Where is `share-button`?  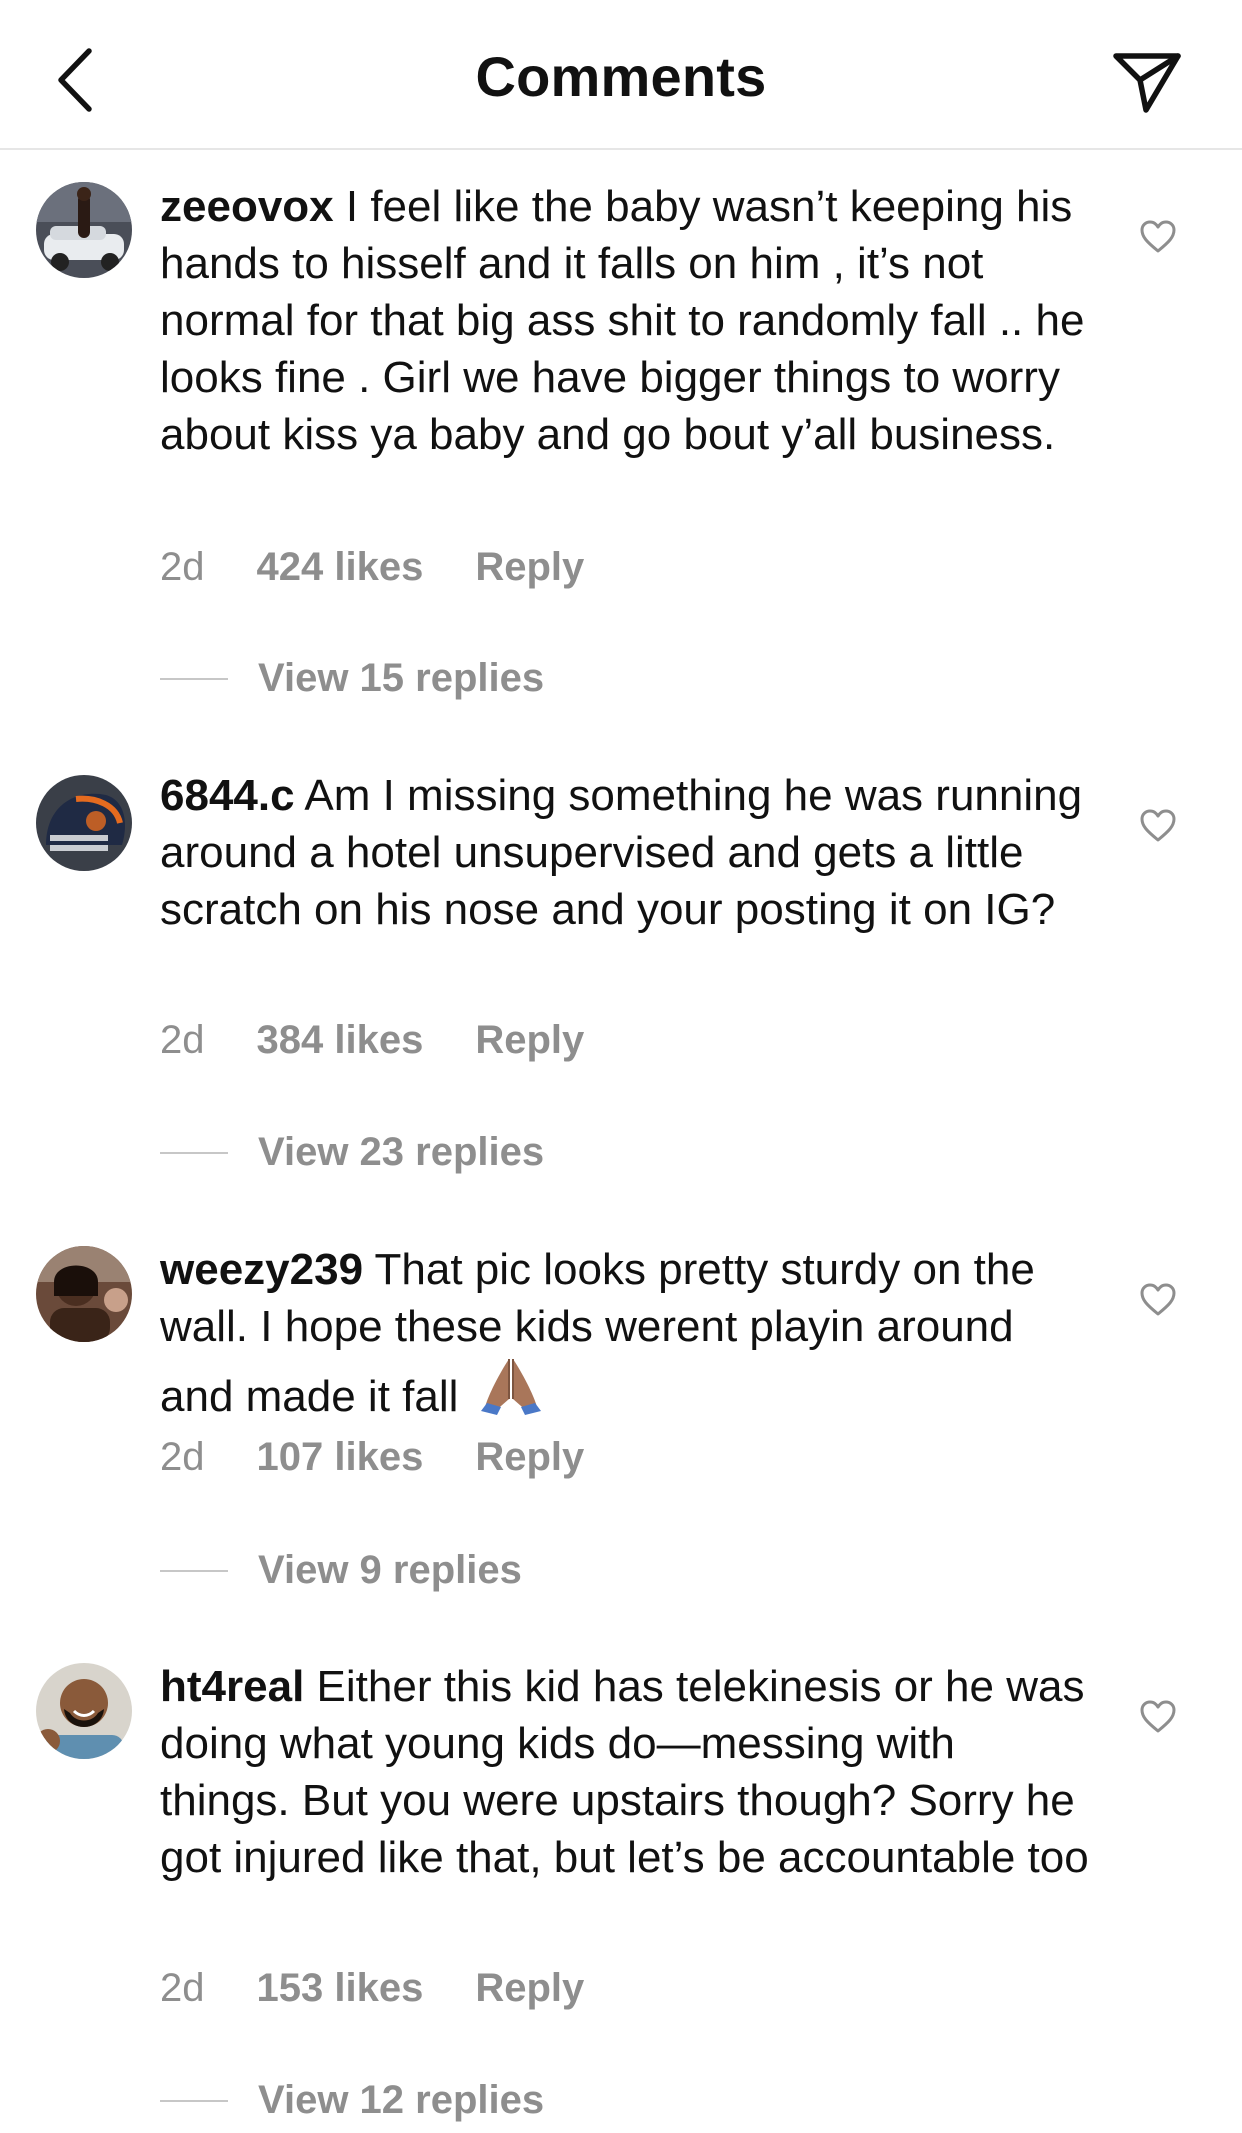 share-button is located at coordinates (1147, 82).